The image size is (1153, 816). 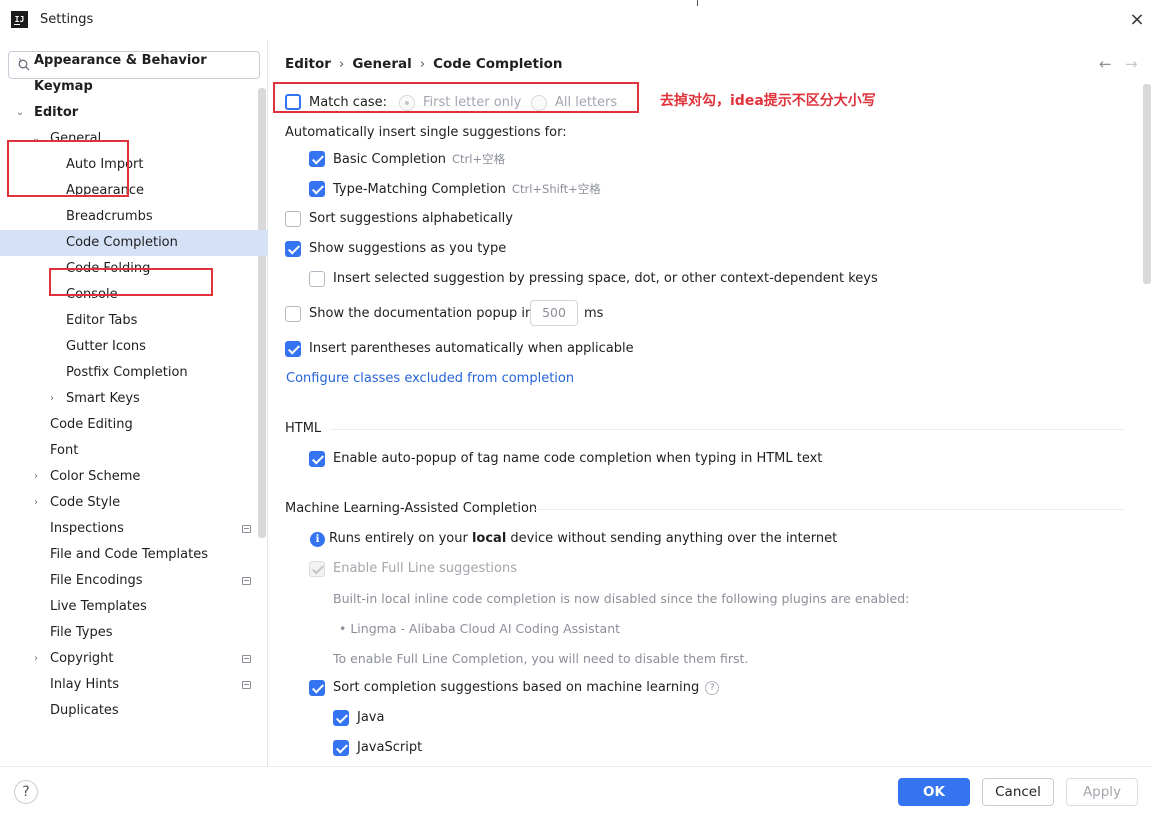 I want to click on type-matching-text: Type-Matching Completion, so click(x=419, y=189).